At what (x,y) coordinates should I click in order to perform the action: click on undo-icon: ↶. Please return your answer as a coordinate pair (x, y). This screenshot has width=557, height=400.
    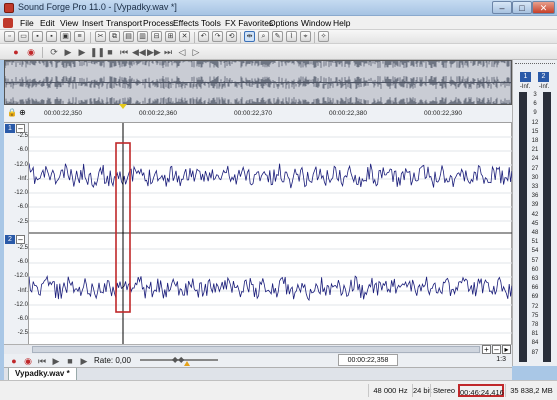
    Looking at the image, I should click on (203, 36).